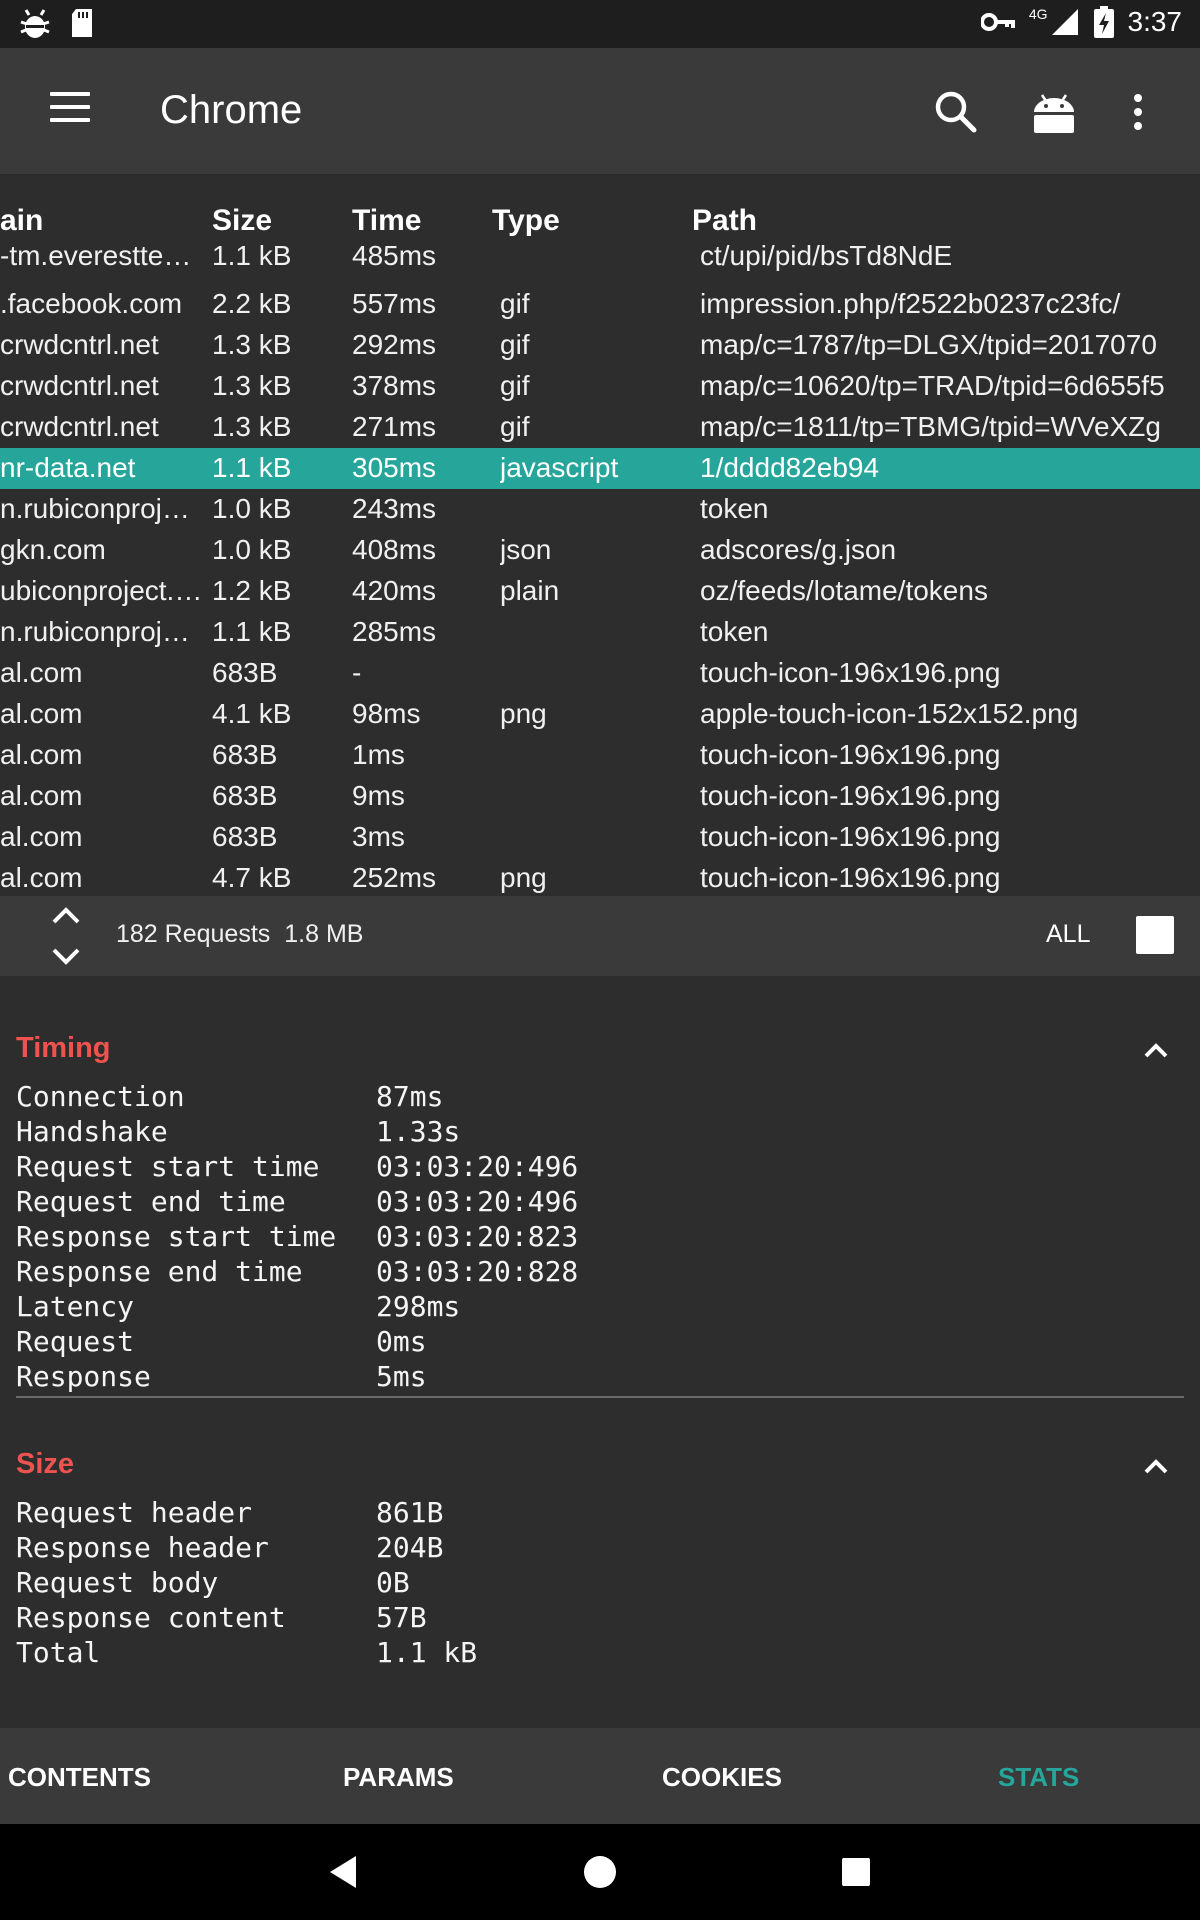 Image resolution: width=1200 pixels, height=1920 pixels. What do you see at coordinates (1155, 935) in the screenshot?
I see `filter-all-checkbox` at bounding box center [1155, 935].